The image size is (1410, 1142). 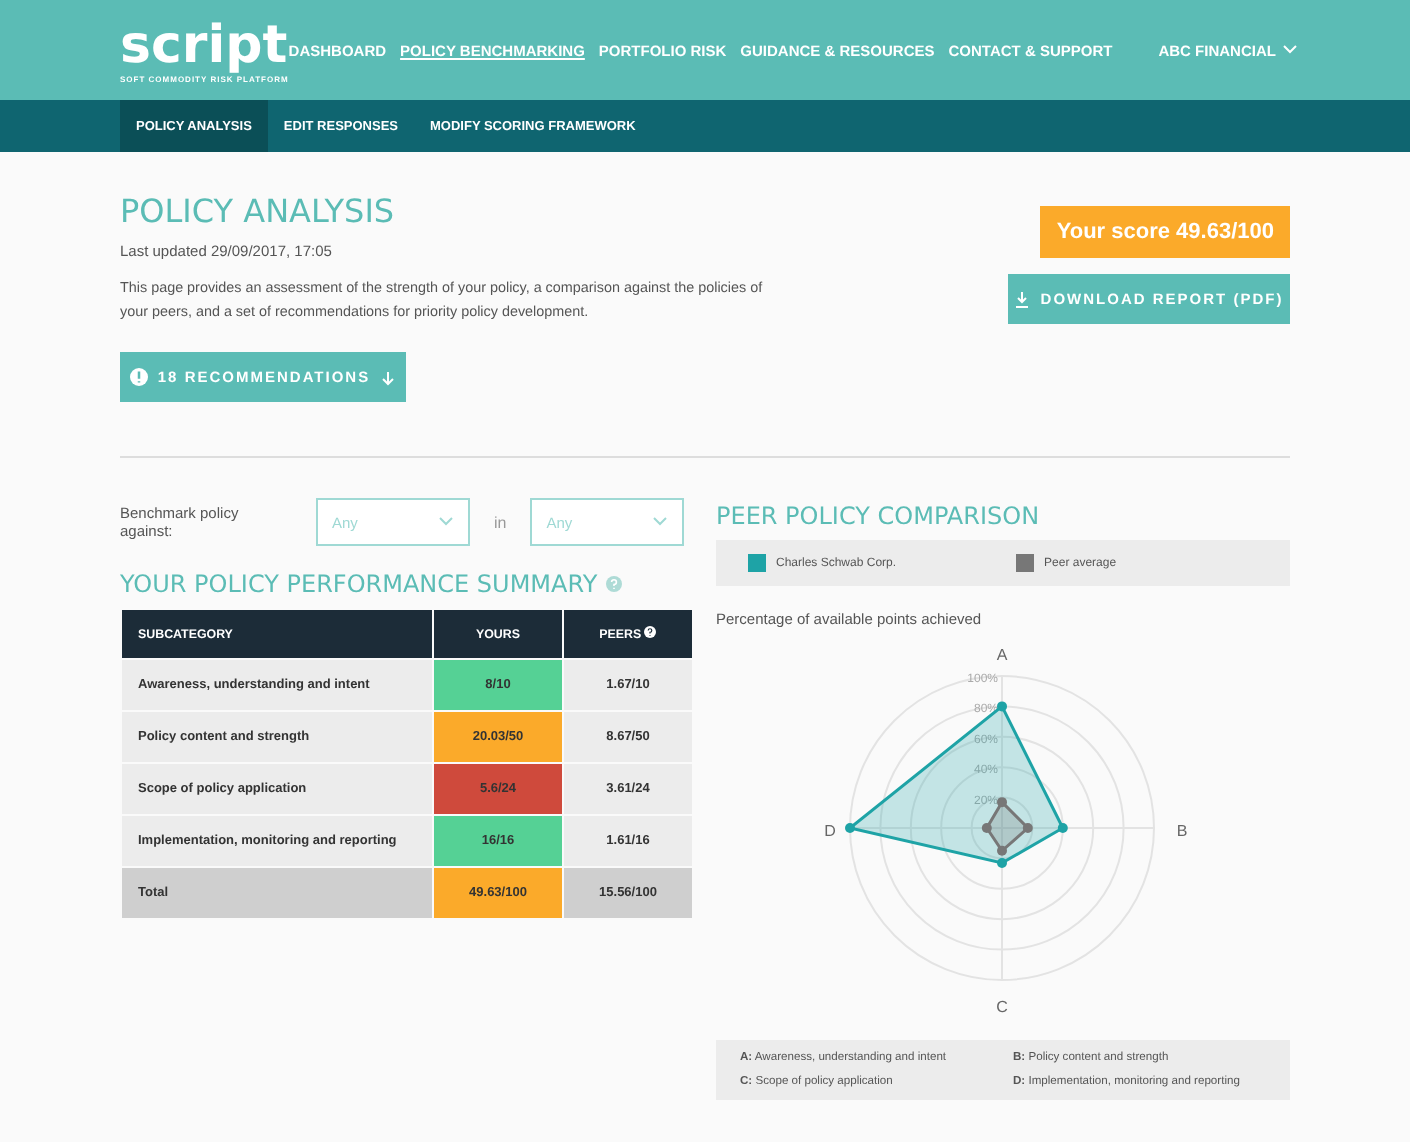 I want to click on joiner-text: in, so click(x=500, y=522).